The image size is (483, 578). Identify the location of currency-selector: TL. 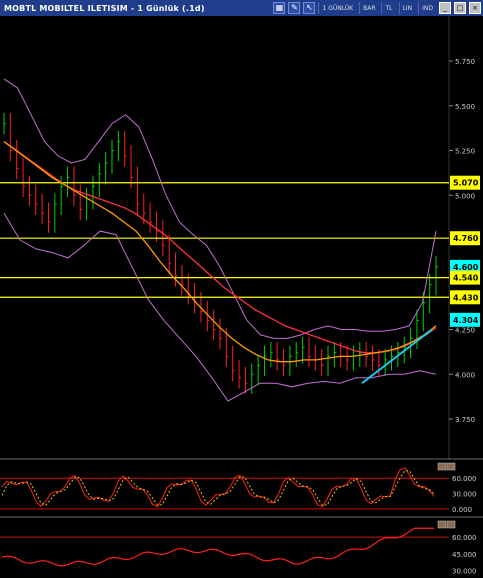
(388, 8).